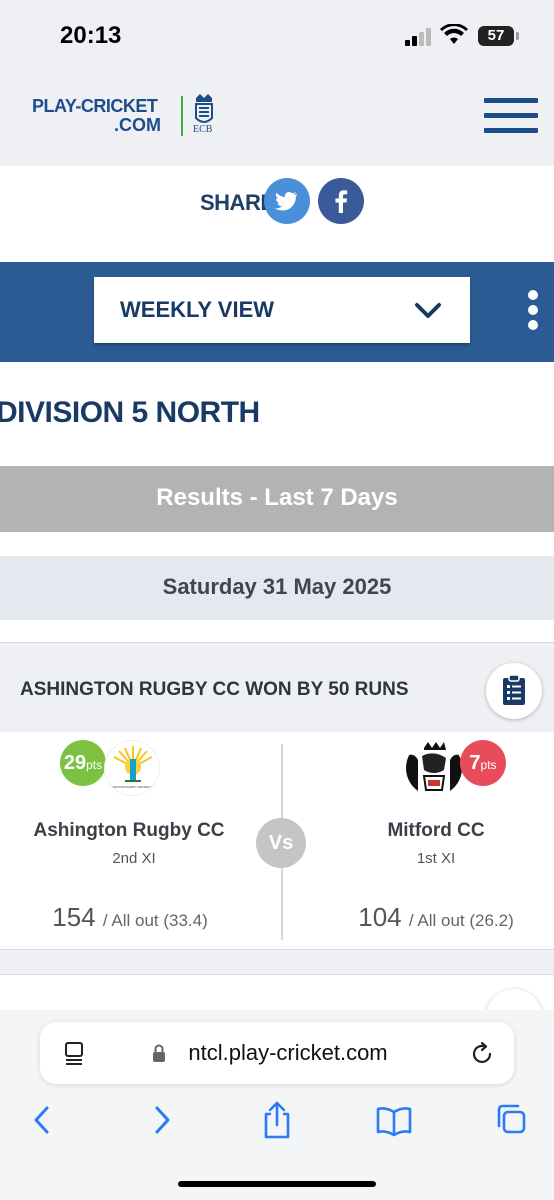  What do you see at coordinates (436, 917) in the screenshot?
I see `away-score: 104 / All out (26.2)` at bounding box center [436, 917].